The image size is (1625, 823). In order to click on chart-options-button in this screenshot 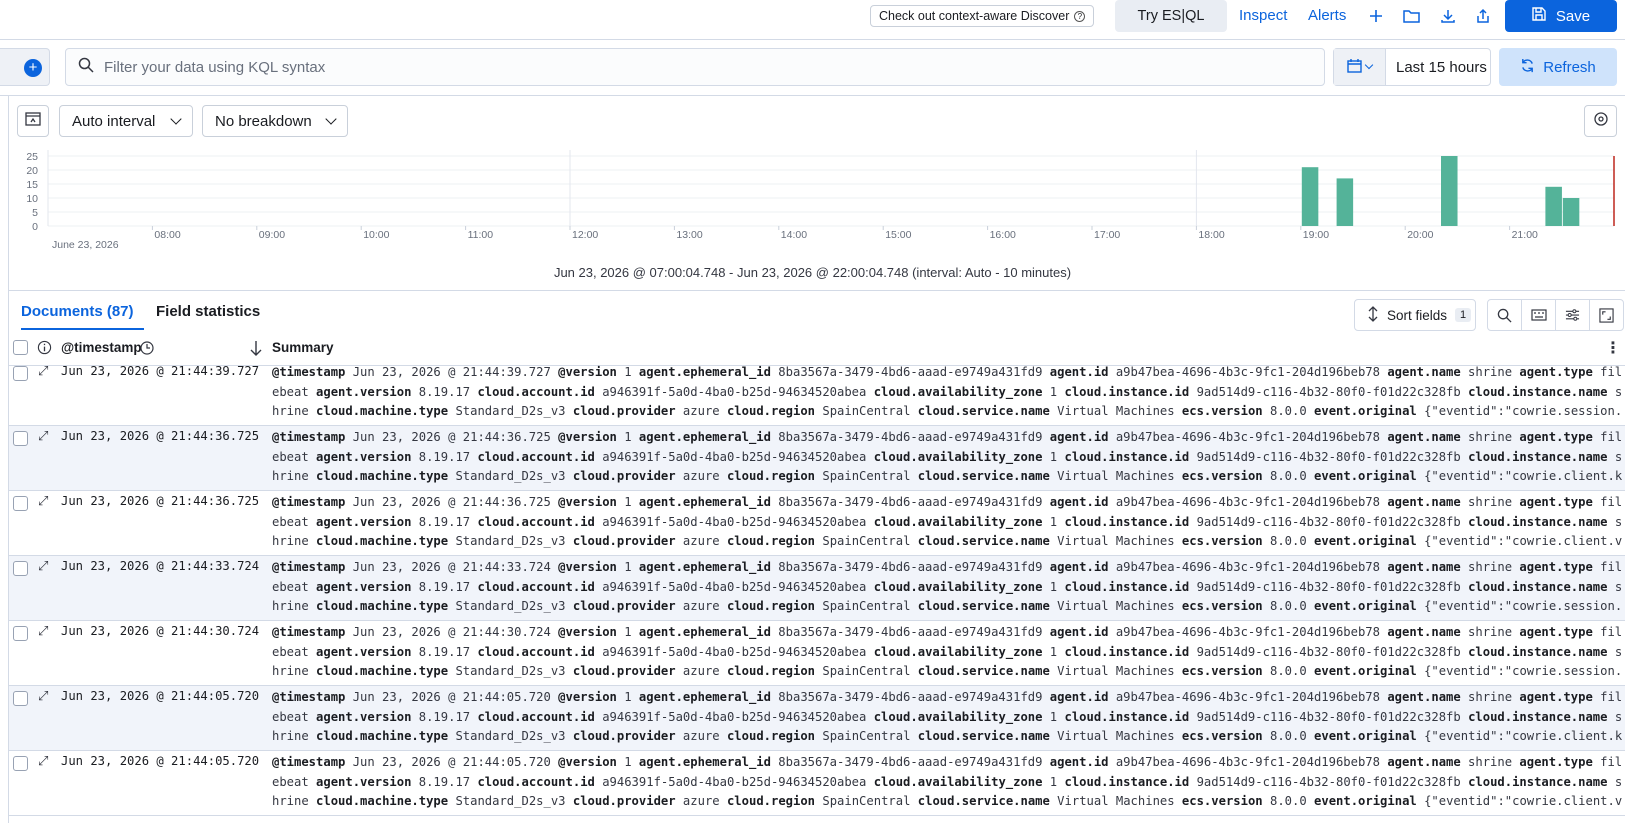, I will do `click(1600, 121)`.